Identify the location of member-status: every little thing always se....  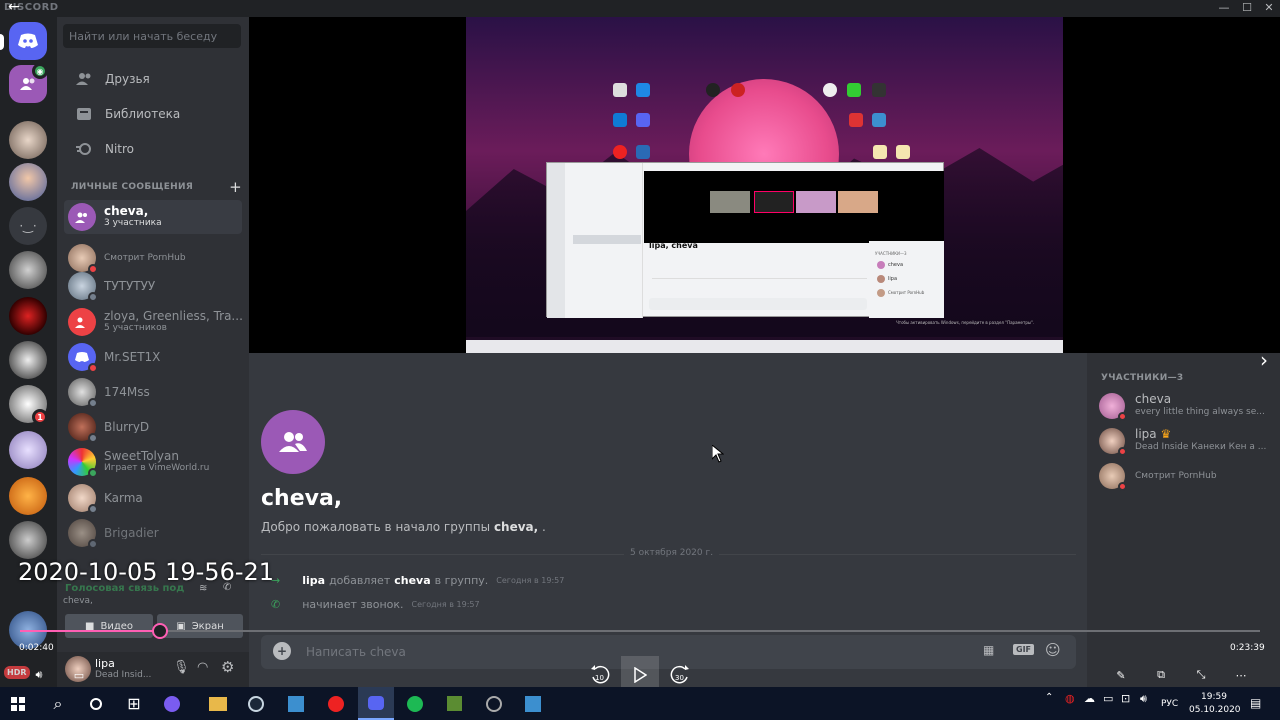
(1200, 412).